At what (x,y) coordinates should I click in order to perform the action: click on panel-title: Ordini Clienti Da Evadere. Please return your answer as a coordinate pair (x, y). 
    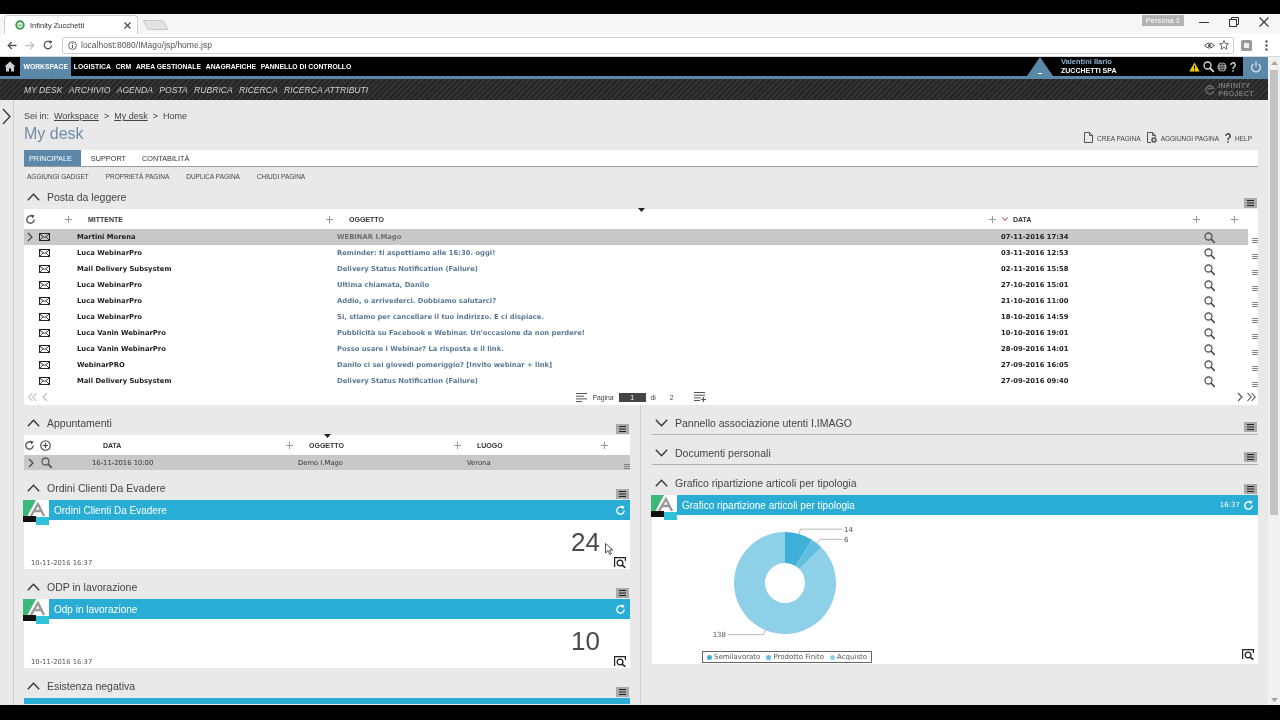
    Looking at the image, I should click on (106, 488).